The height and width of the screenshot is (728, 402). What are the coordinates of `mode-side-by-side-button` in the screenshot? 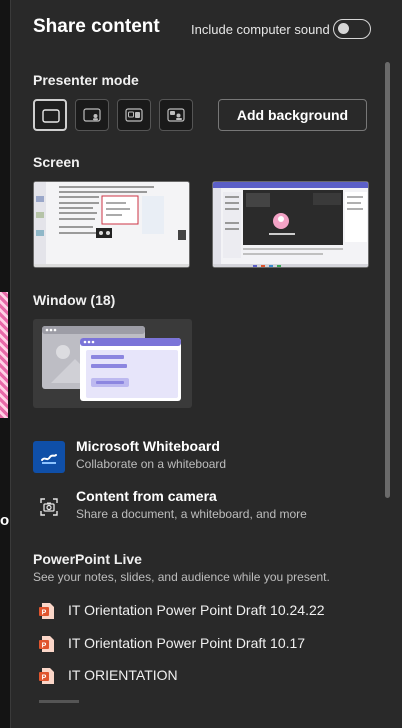 It's located at (134, 115).